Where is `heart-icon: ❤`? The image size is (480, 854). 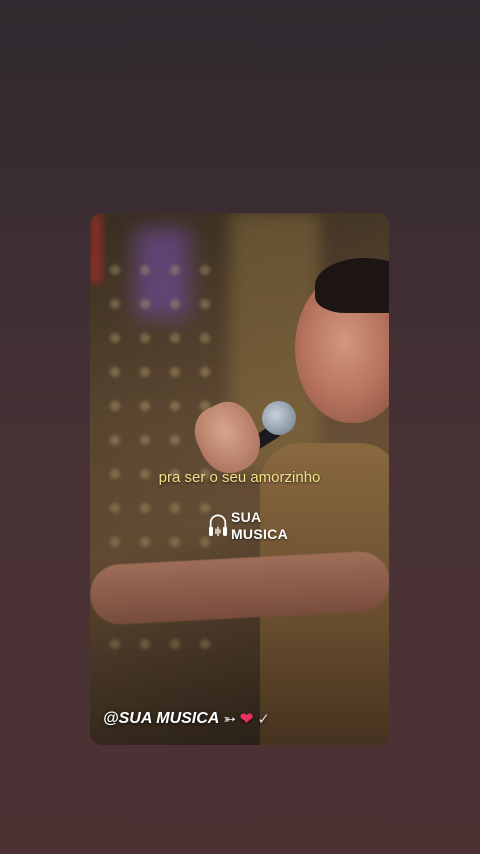 heart-icon: ❤ is located at coordinates (246, 719).